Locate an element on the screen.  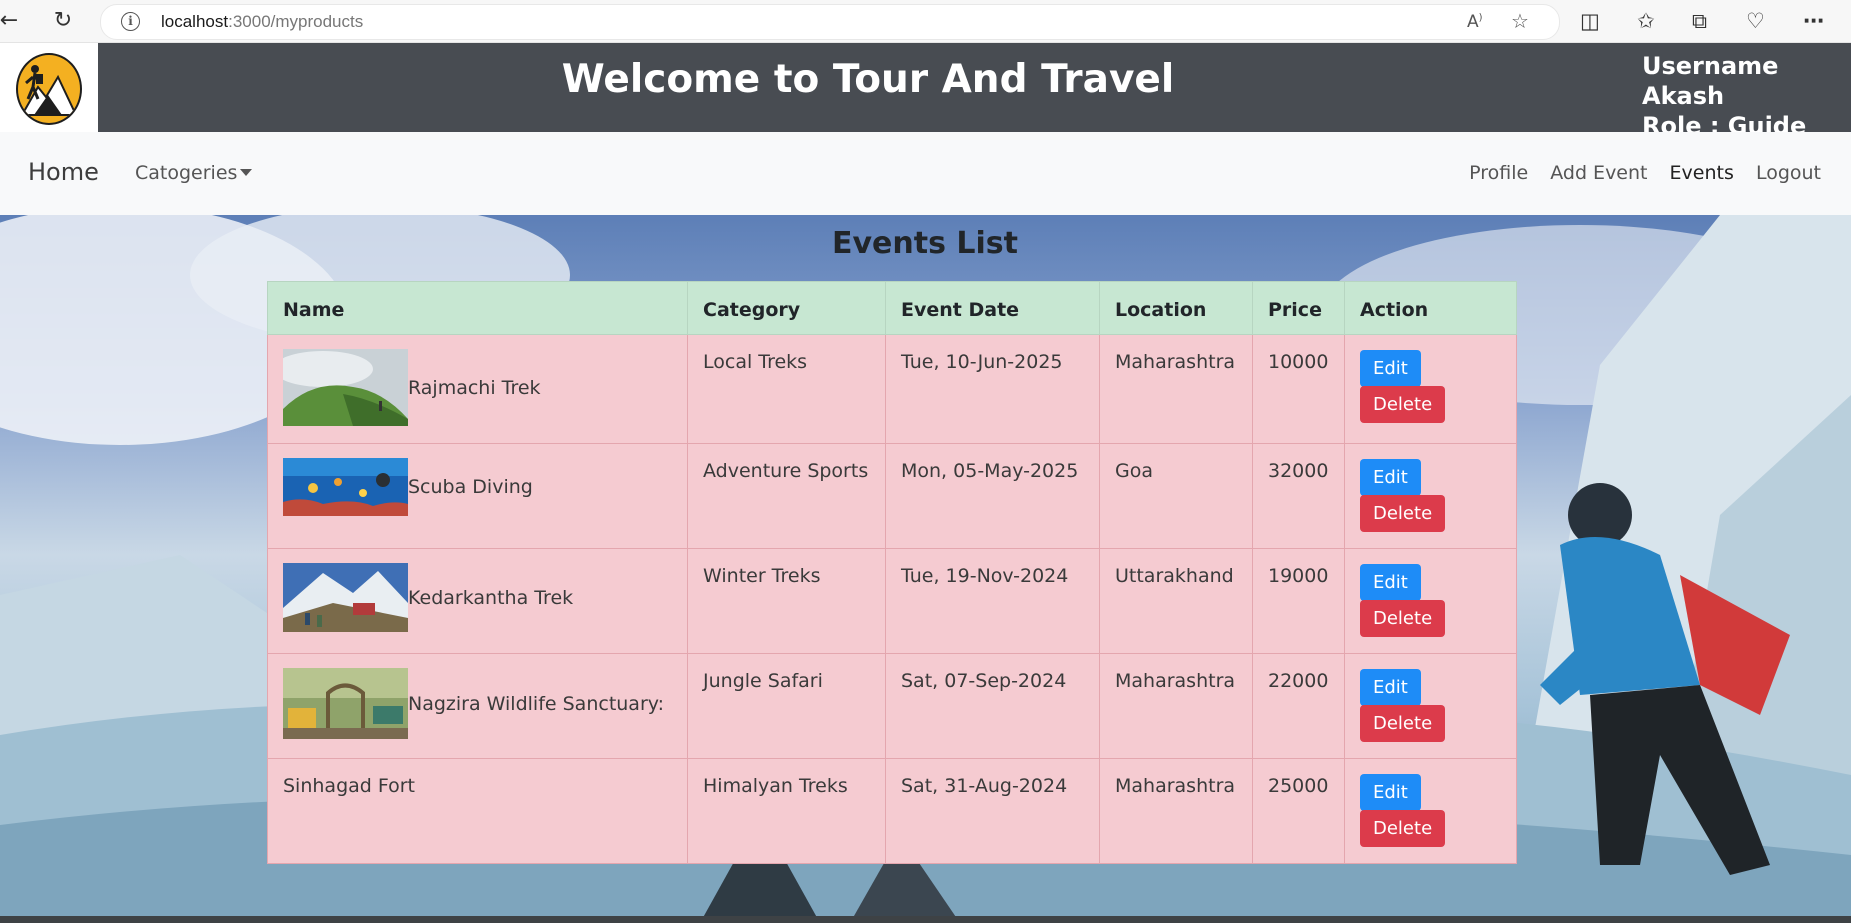
logo-icon is located at coordinates (49, 89).